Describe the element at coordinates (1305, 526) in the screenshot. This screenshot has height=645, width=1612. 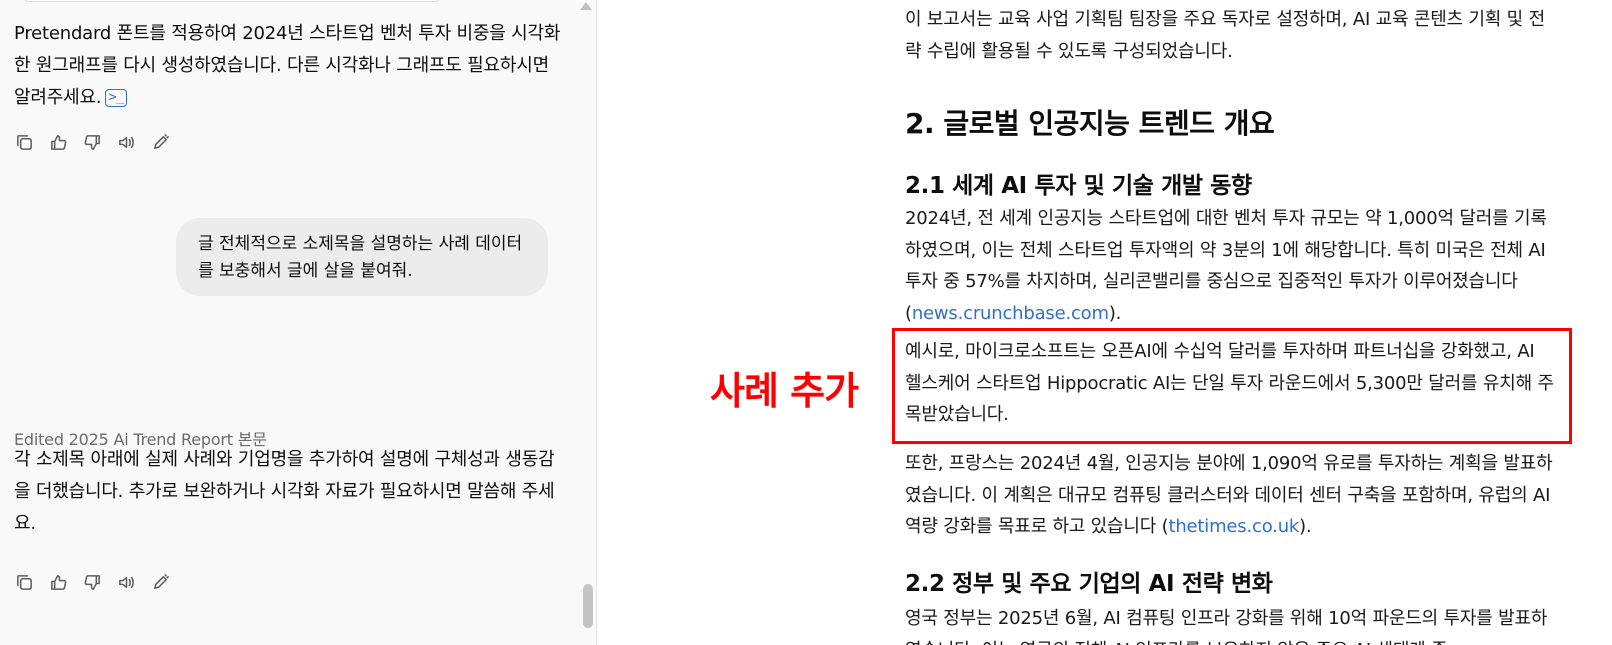
I see `doc-paragraph-3-end: ).` at that location.